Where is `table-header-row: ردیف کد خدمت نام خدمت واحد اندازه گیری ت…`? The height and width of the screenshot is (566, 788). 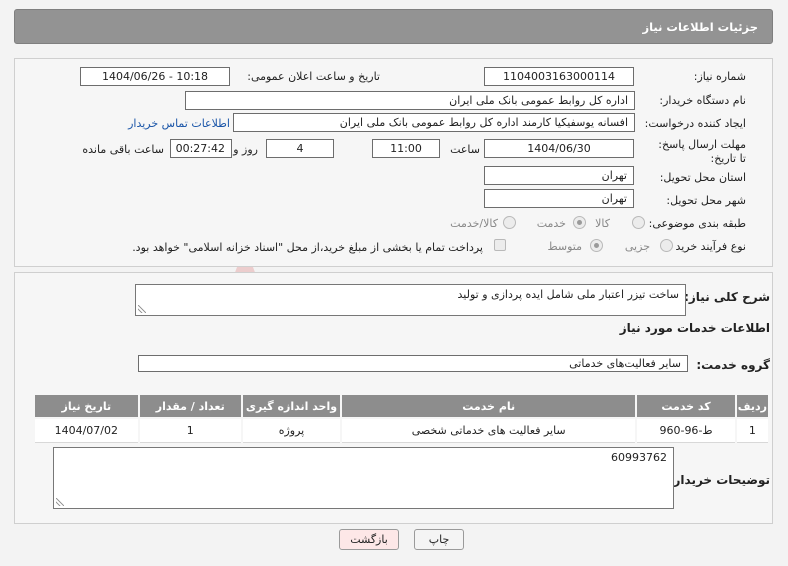
table-header-row: ردیف کد خدمت نام خدمت واحد اندازه گیری ت… is located at coordinates (402, 406).